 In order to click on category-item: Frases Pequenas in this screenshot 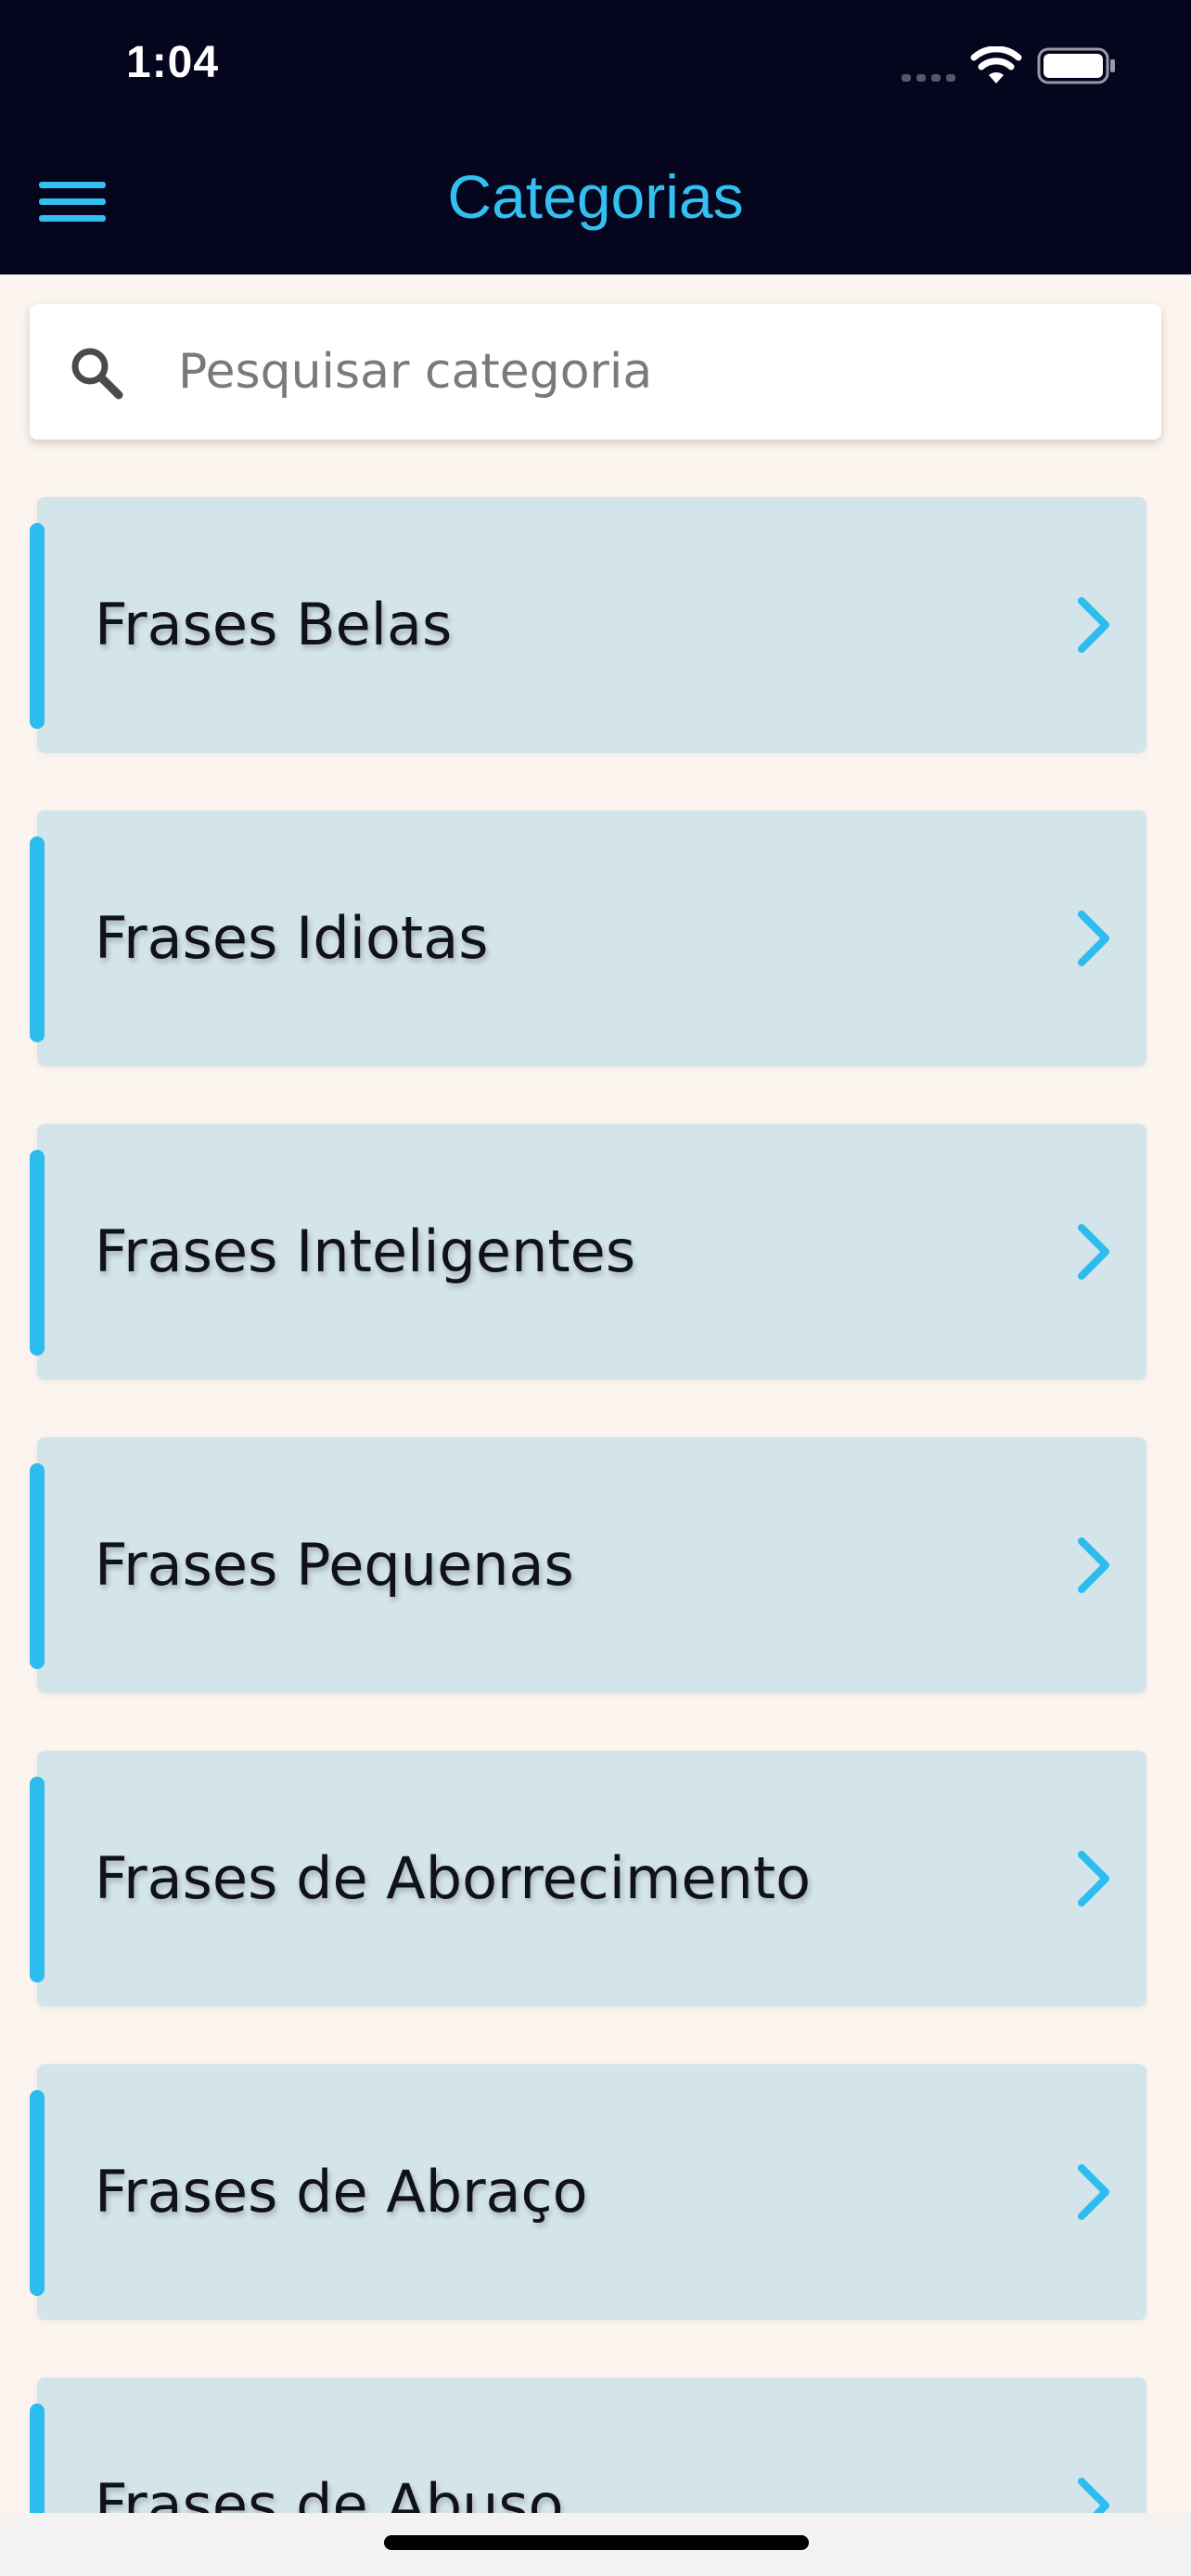, I will do `click(588, 1565)`.